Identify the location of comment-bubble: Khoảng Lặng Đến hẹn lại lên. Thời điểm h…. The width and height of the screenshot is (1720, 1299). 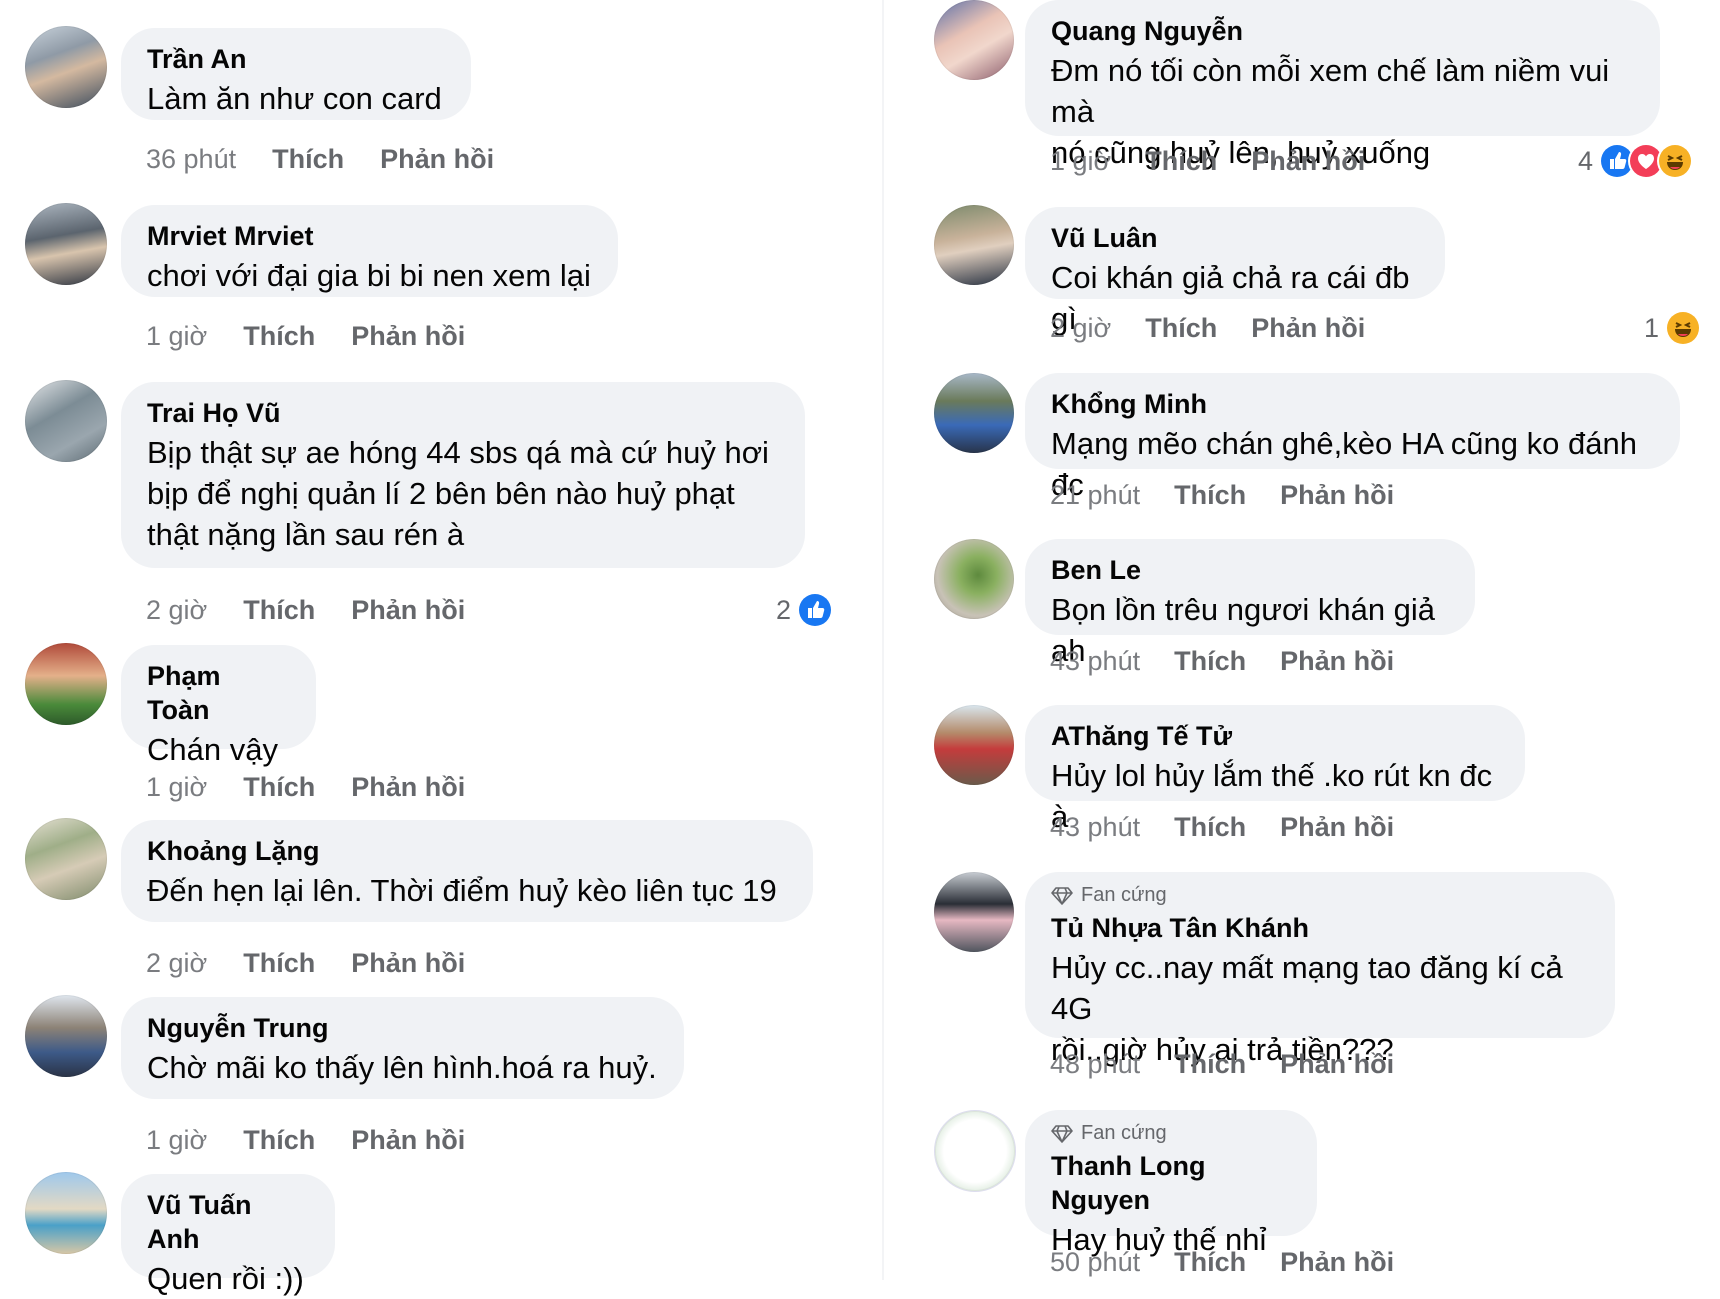
(467, 871).